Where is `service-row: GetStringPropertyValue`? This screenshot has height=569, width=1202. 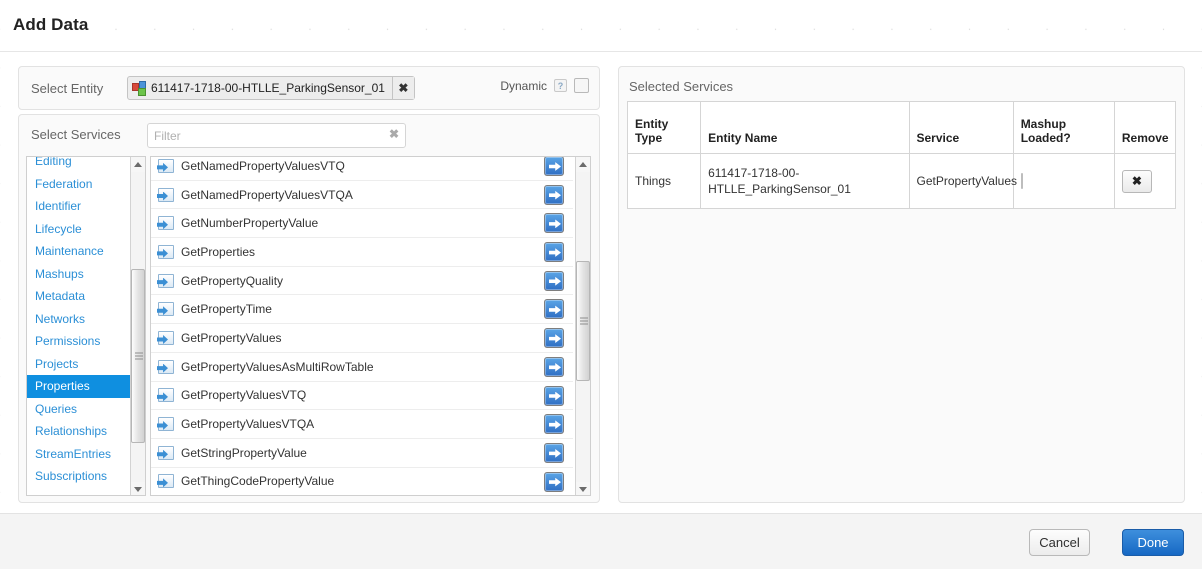 service-row: GetStringPropertyValue is located at coordinates (362, 453).